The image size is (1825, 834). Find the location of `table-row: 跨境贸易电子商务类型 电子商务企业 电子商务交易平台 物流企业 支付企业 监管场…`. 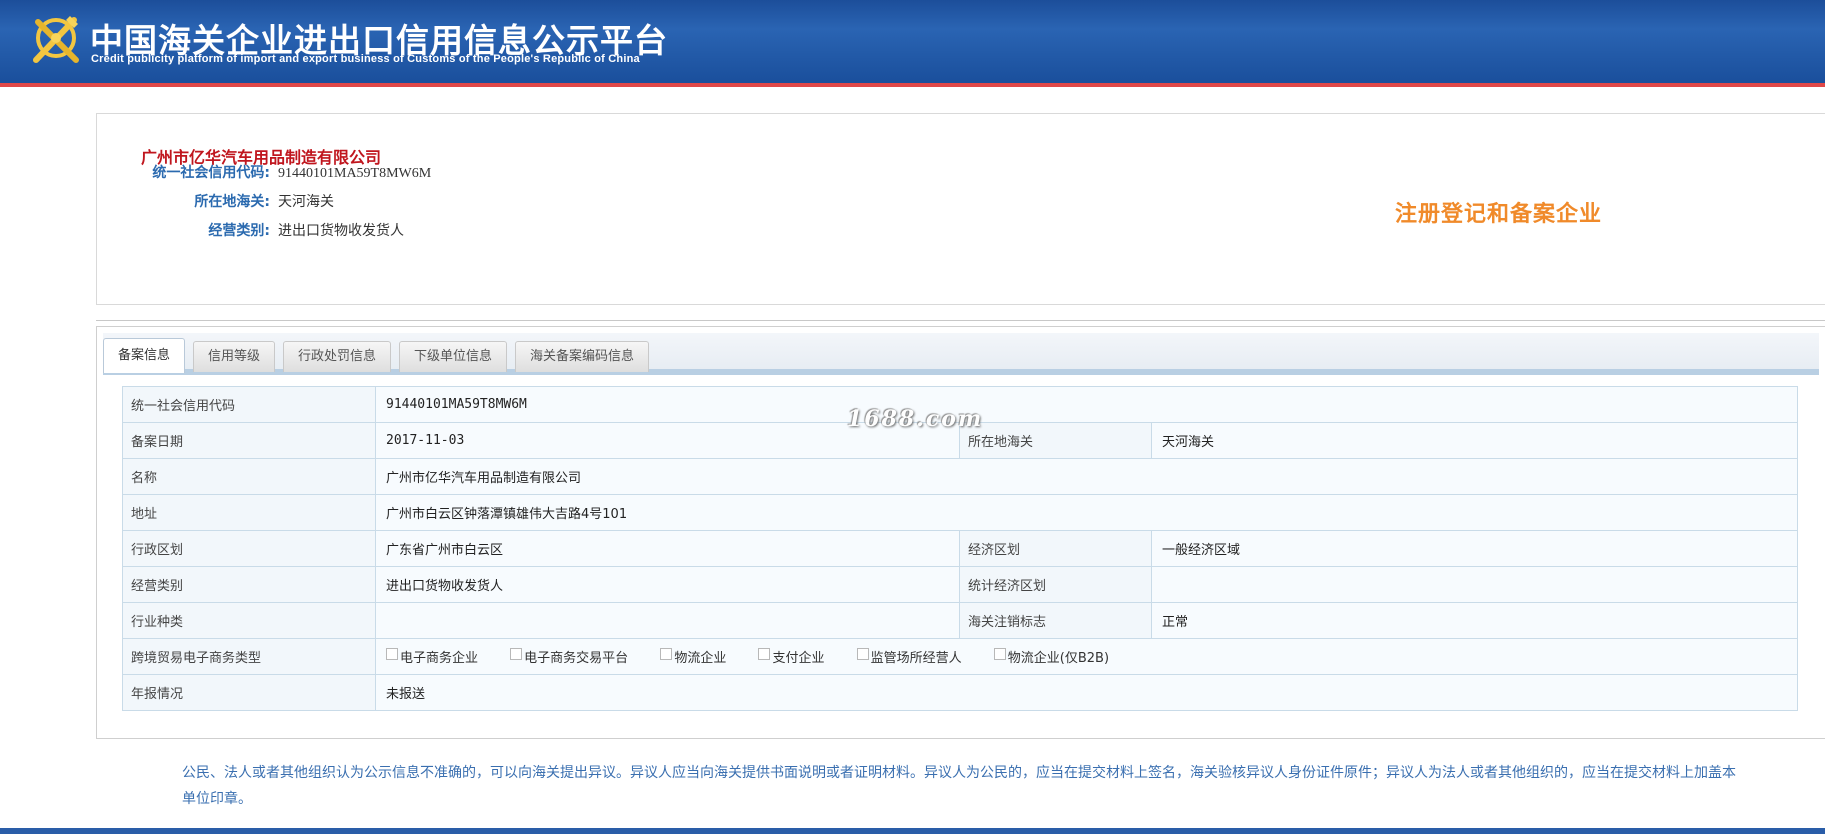

table-row: 跨境贸易电子商务类型 电子商务企业 电子商务交易平台 物流企业 支付企业 监管场… is located at coordinates (960, 656).